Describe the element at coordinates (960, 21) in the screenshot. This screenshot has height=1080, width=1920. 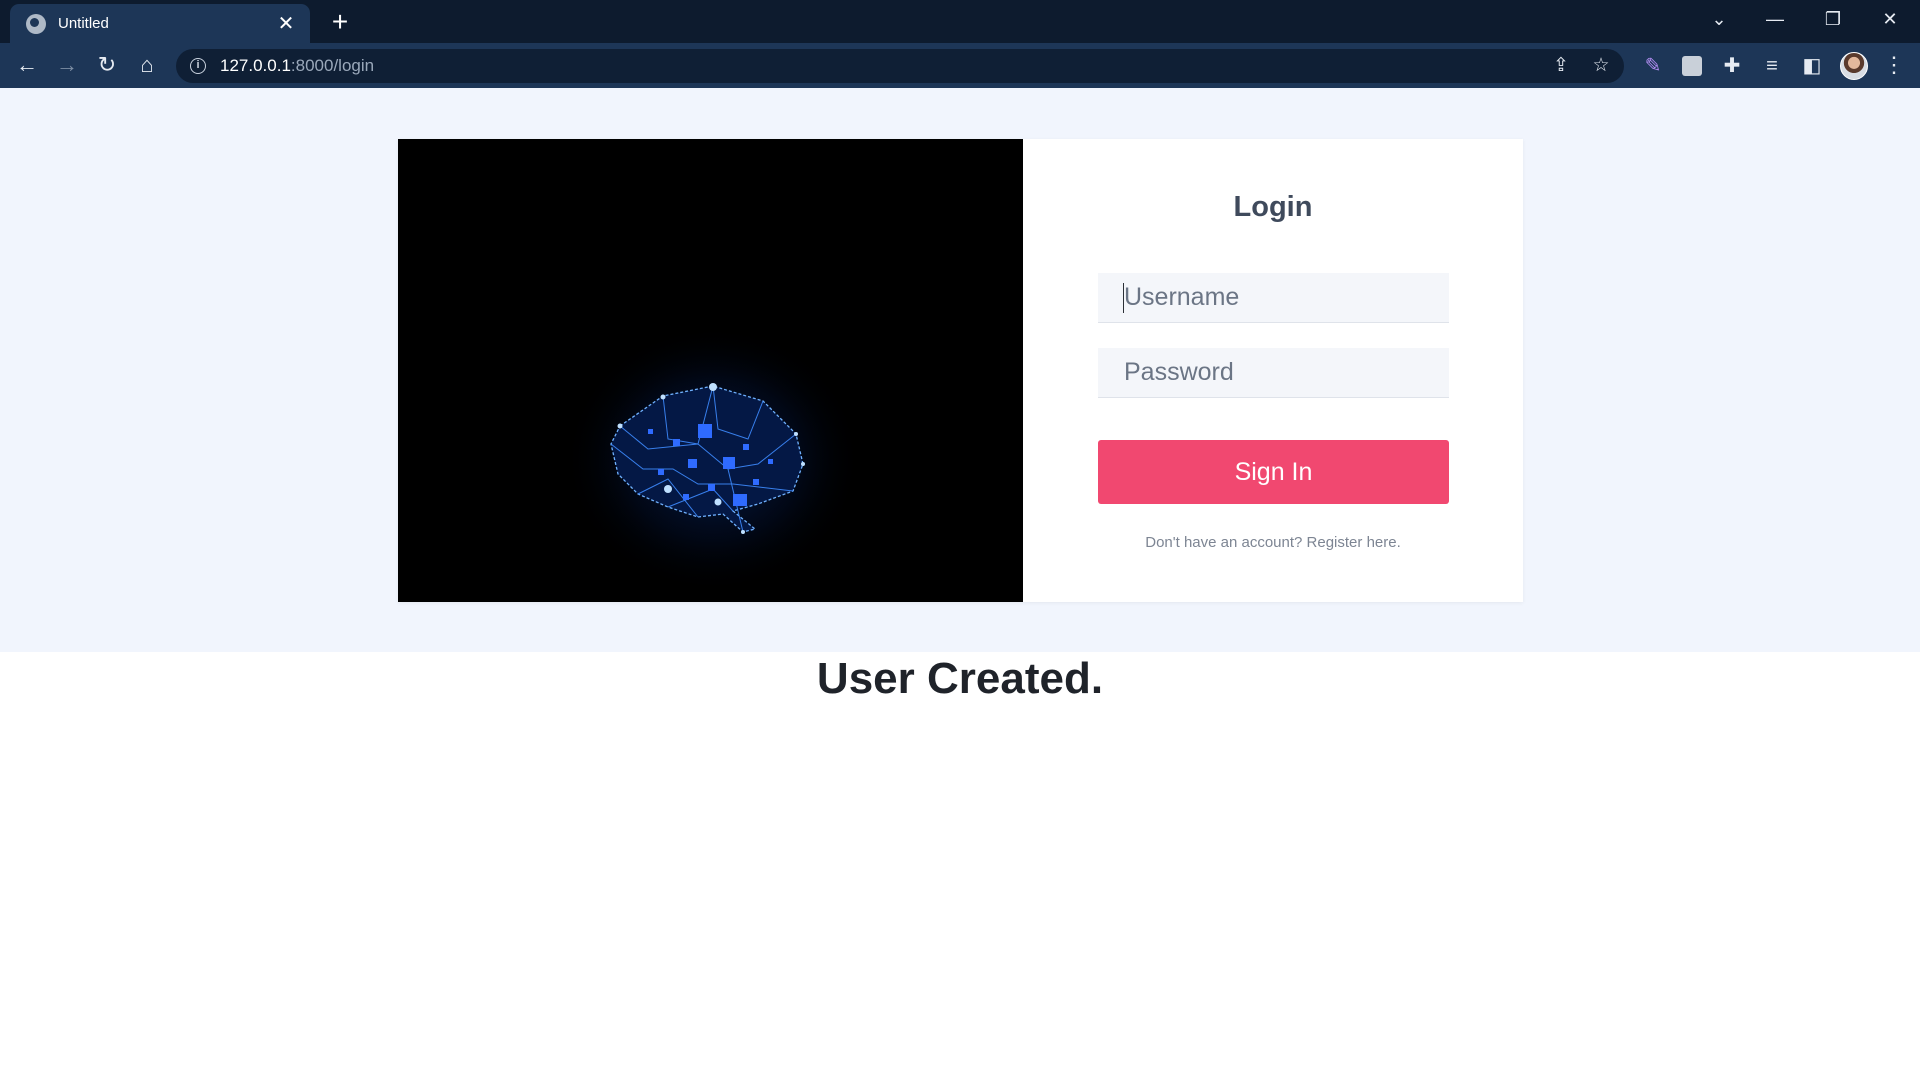
I see `tab-strip: Untitled ✕ + ⌄ — ❐ ✕` at that location.